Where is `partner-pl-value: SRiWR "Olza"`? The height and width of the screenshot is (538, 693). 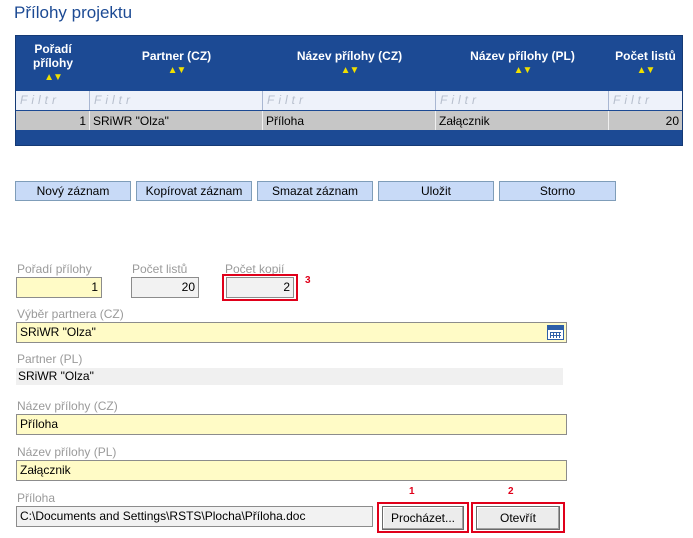 partner-pl-value: SRiWR "Olza" is located at coordinates (289, 376).